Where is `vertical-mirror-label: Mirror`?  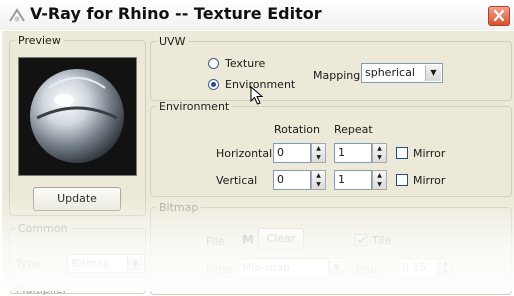 vertical-mirror-label: Mirror is located at coordinates (429, 180).